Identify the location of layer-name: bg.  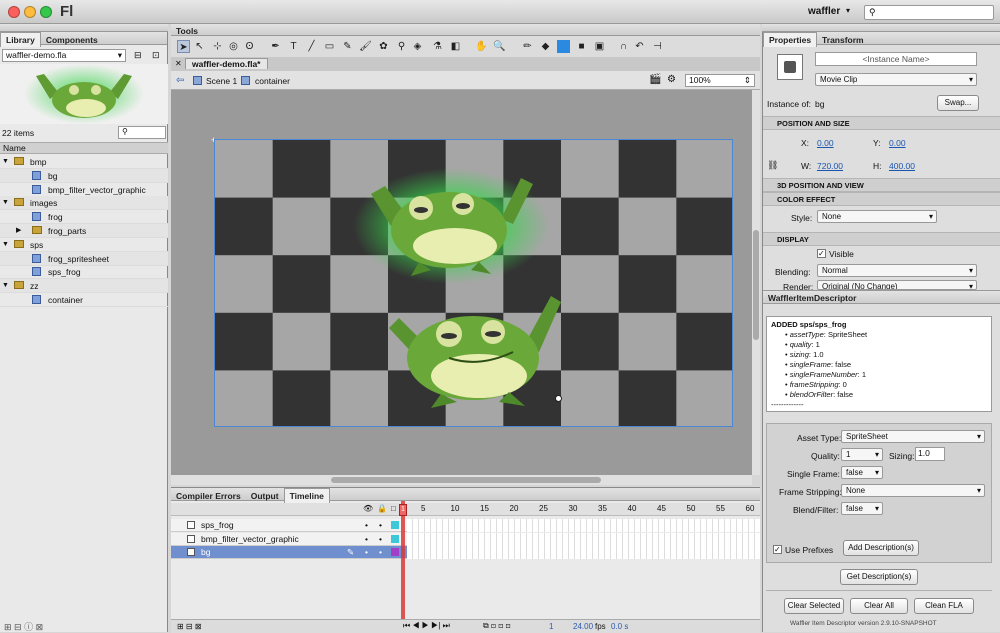
(205, 552).